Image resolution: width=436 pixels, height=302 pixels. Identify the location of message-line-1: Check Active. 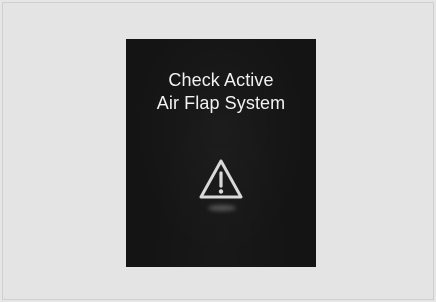
(221, 80).